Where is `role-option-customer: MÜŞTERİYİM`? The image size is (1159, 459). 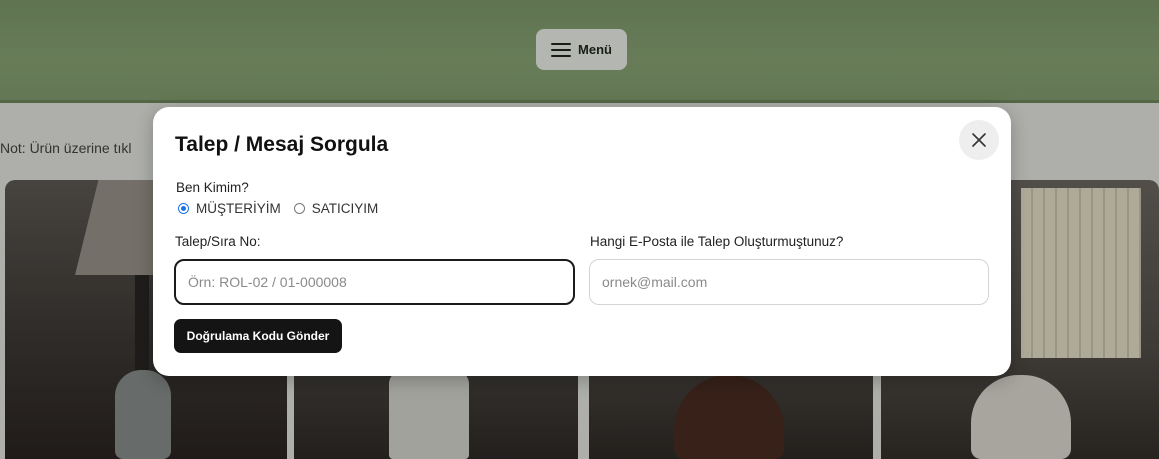
role-option-customer: MÜŞTERİYİM is located at coordinates (229, 208).